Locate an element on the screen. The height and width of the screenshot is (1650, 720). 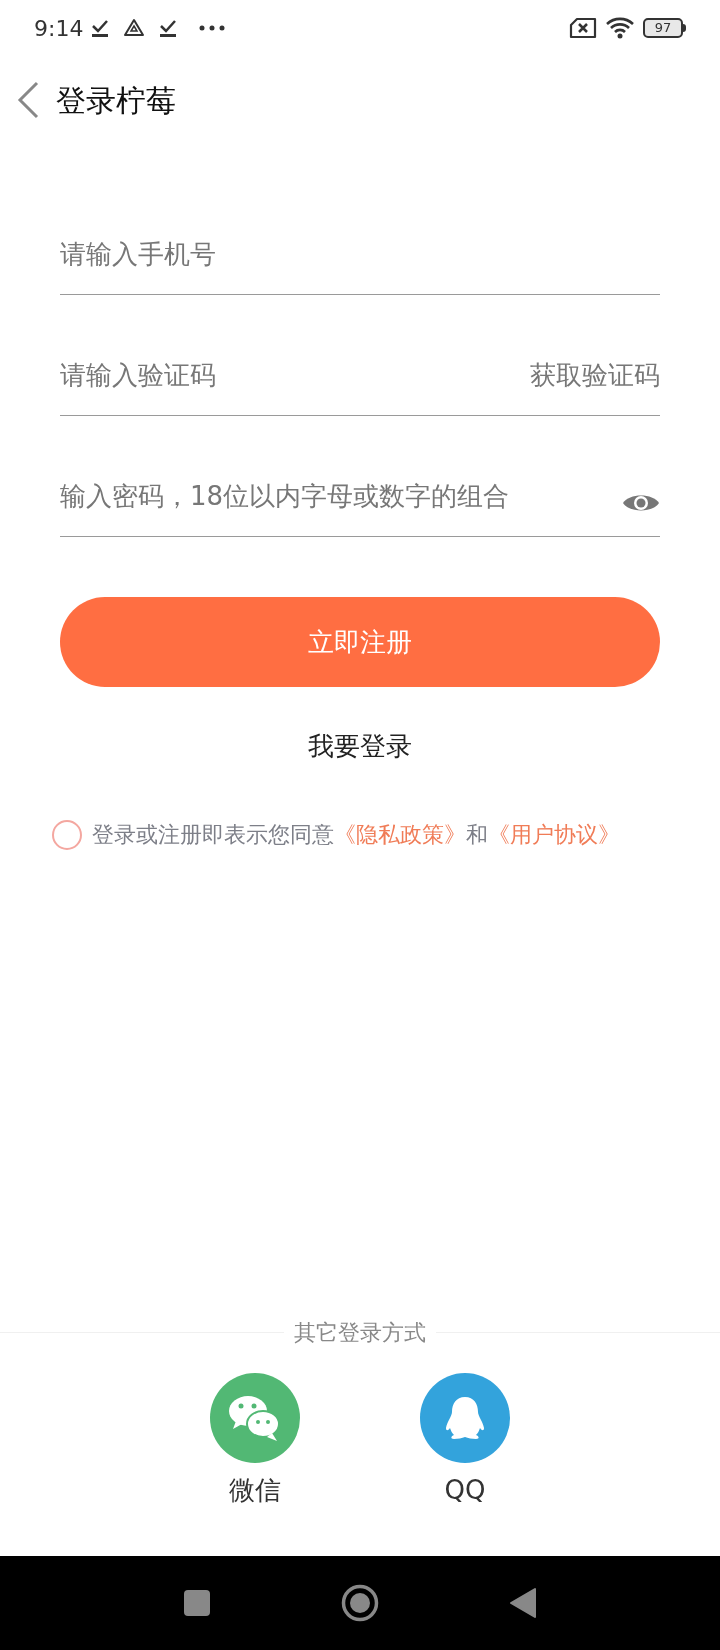
qq-login-button: QQ is located at coordinates (465, 1441).